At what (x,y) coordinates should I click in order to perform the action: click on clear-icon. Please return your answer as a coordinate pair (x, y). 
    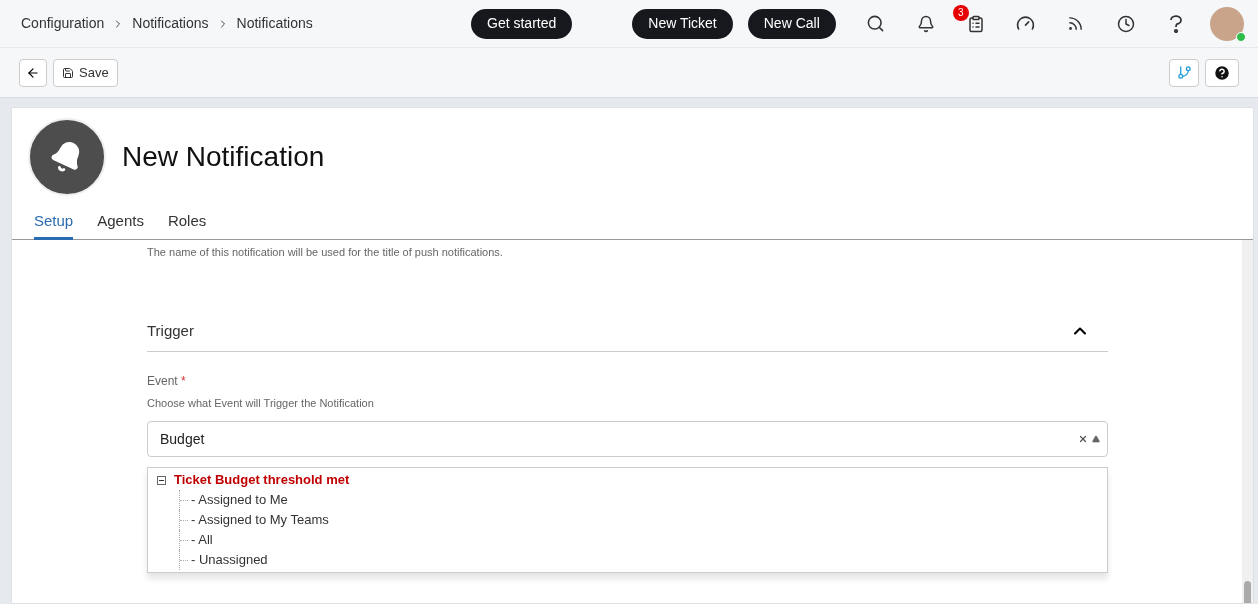
    Looking at the image, I should click on (1083, 439).